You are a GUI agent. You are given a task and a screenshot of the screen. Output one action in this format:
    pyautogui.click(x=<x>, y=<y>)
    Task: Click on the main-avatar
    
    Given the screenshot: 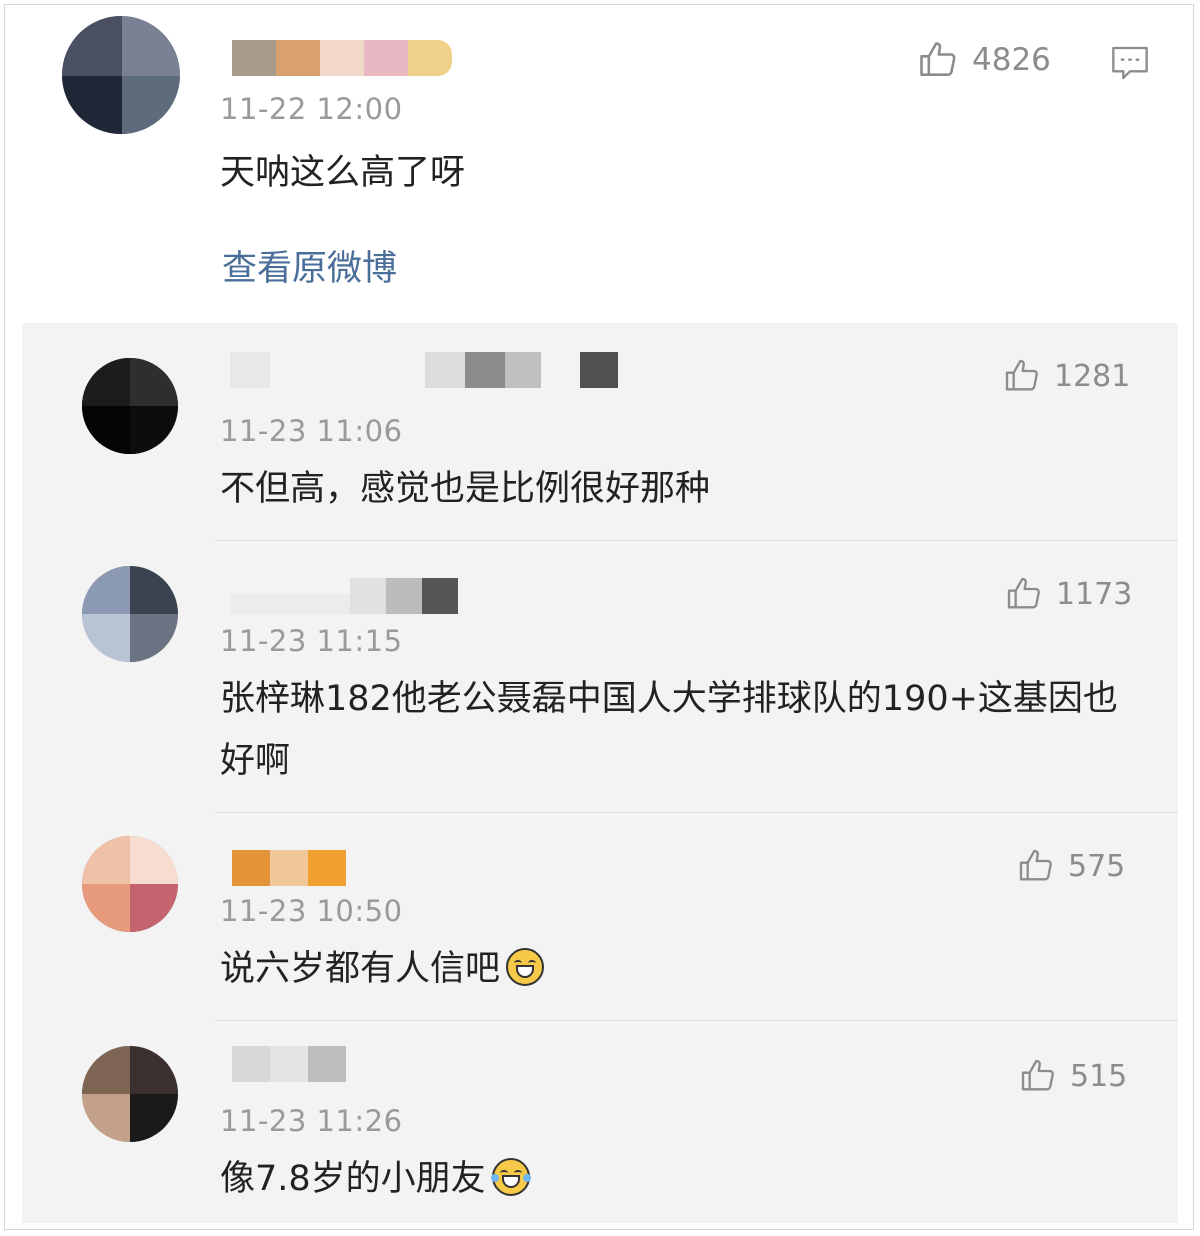 What is the action you would take?
    pyautogui.click(x=121, y=75)
    